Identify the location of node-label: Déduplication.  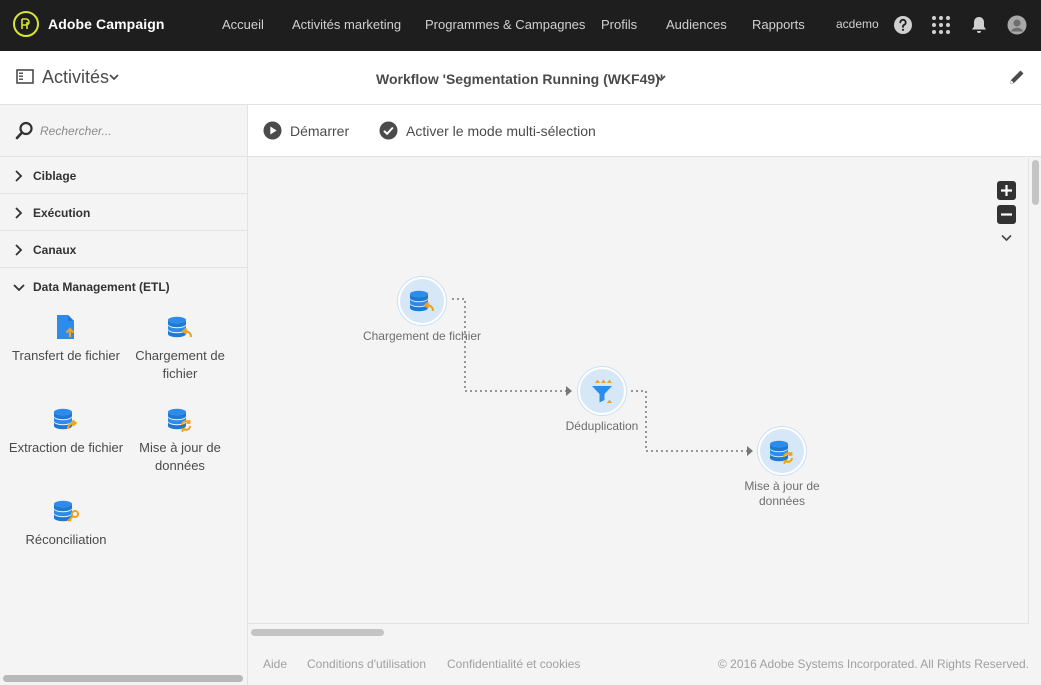
(602, 426).